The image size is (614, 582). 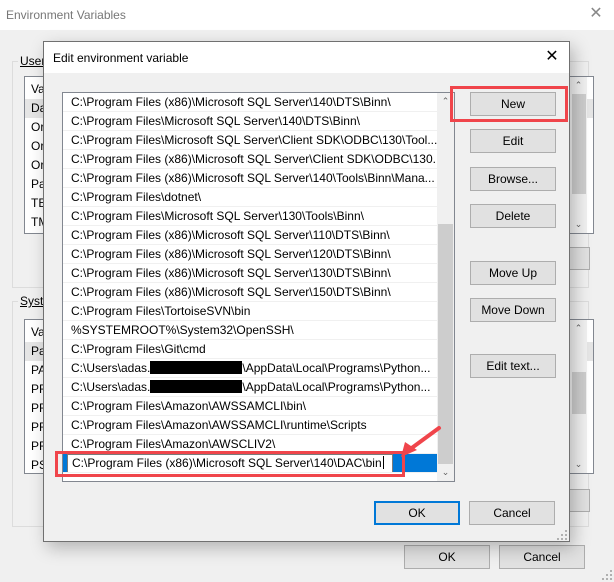 I want to click on edit-button: Edit, so click(x=513, y=141).